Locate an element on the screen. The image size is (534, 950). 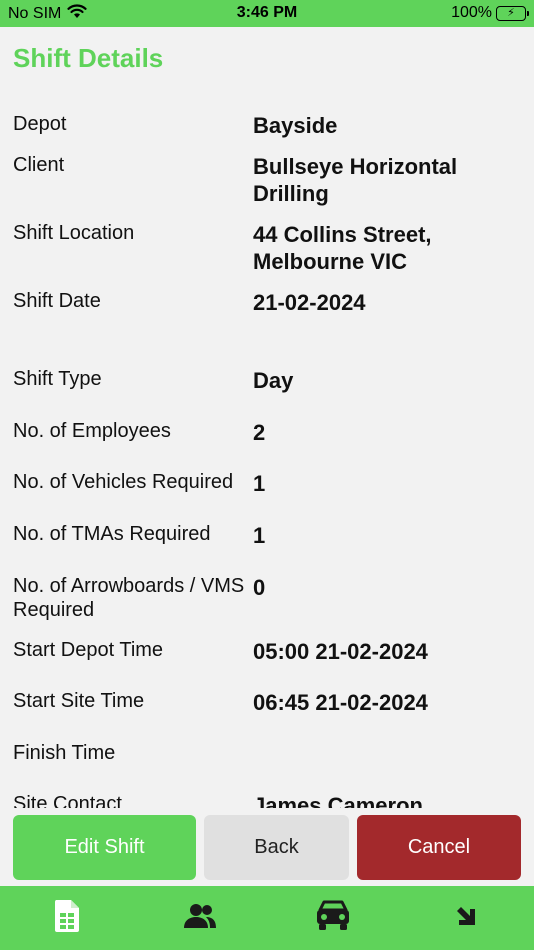
detail-value: 05:00 21-02-2024 is located at coordinates (340, 651).